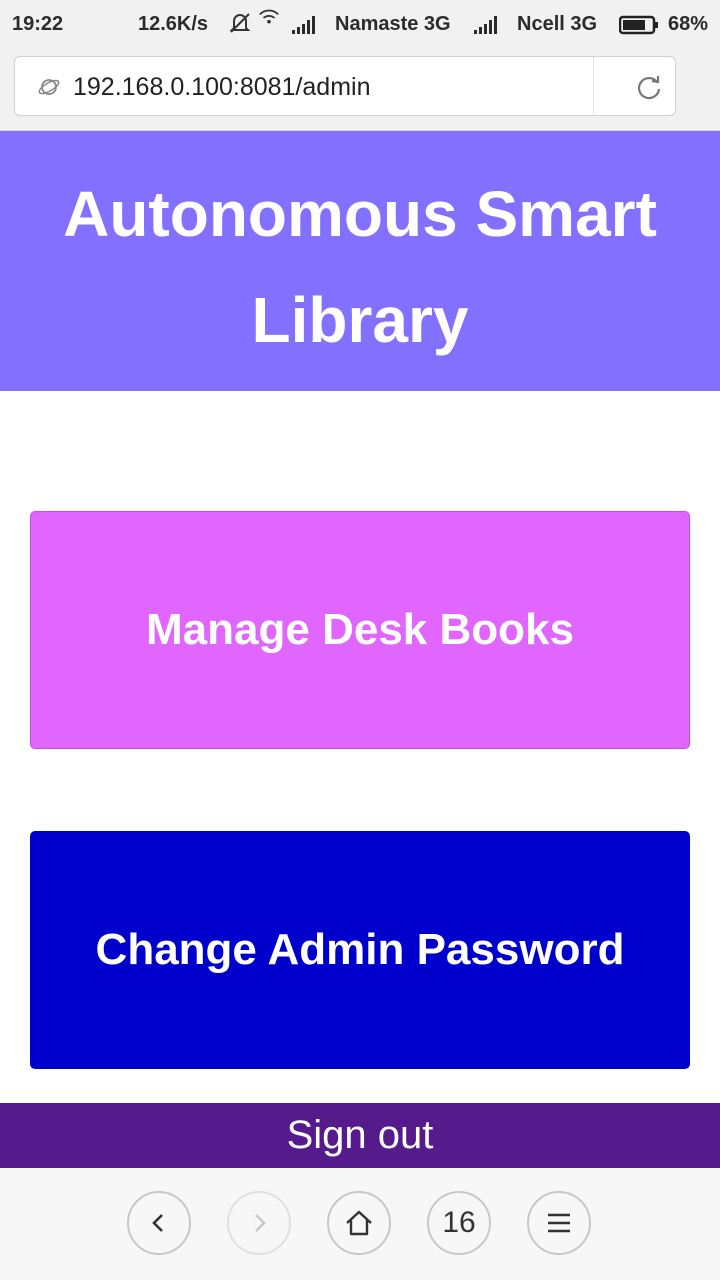 This screenshot has width=720, height=1280. I want to click on address-divider, so click(593, 86).